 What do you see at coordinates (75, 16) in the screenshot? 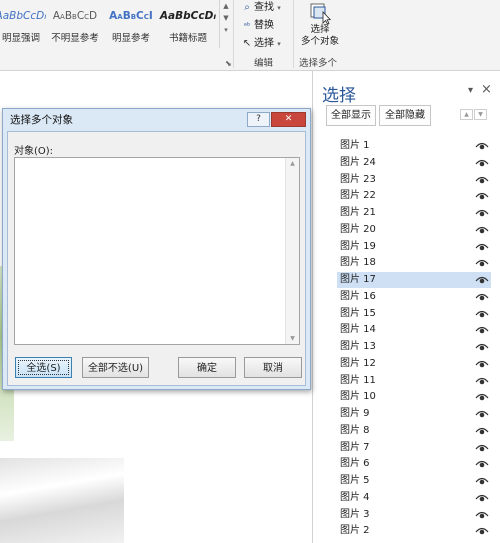
I see `style-preview: AaBbCcD` at bounding box center [75, 16].